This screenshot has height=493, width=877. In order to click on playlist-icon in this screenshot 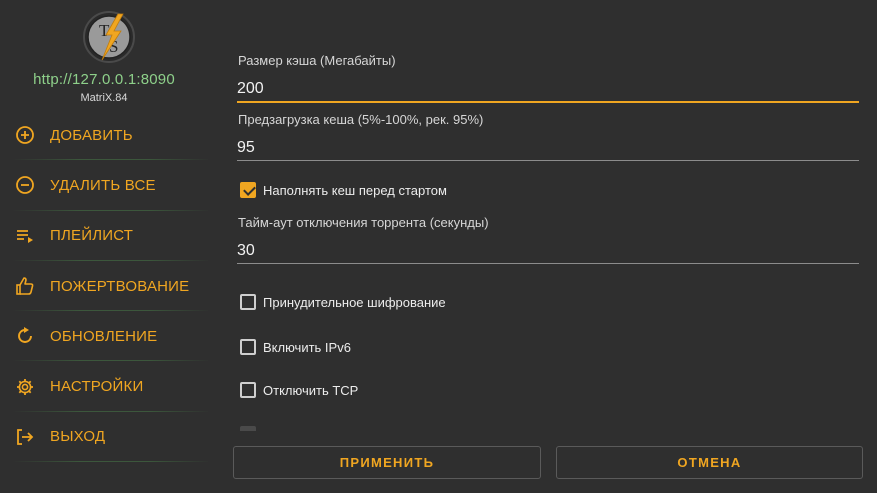, I will do `click(25, 236)`.